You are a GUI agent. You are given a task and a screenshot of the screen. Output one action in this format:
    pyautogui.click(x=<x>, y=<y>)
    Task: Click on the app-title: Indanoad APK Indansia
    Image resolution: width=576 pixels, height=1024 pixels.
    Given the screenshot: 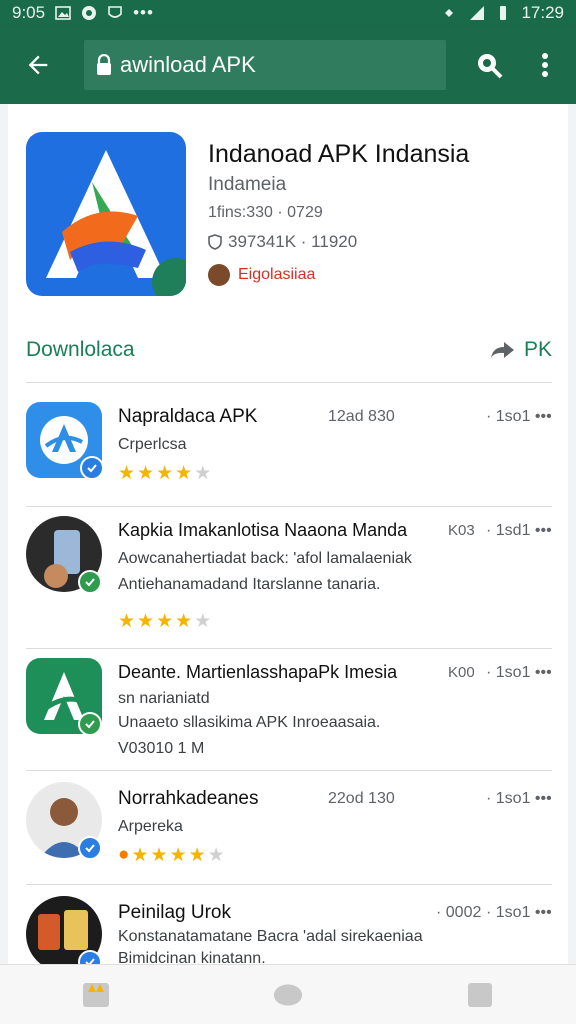 What is the action you would take?
    pyautogui.click(x=339, y=154)
    